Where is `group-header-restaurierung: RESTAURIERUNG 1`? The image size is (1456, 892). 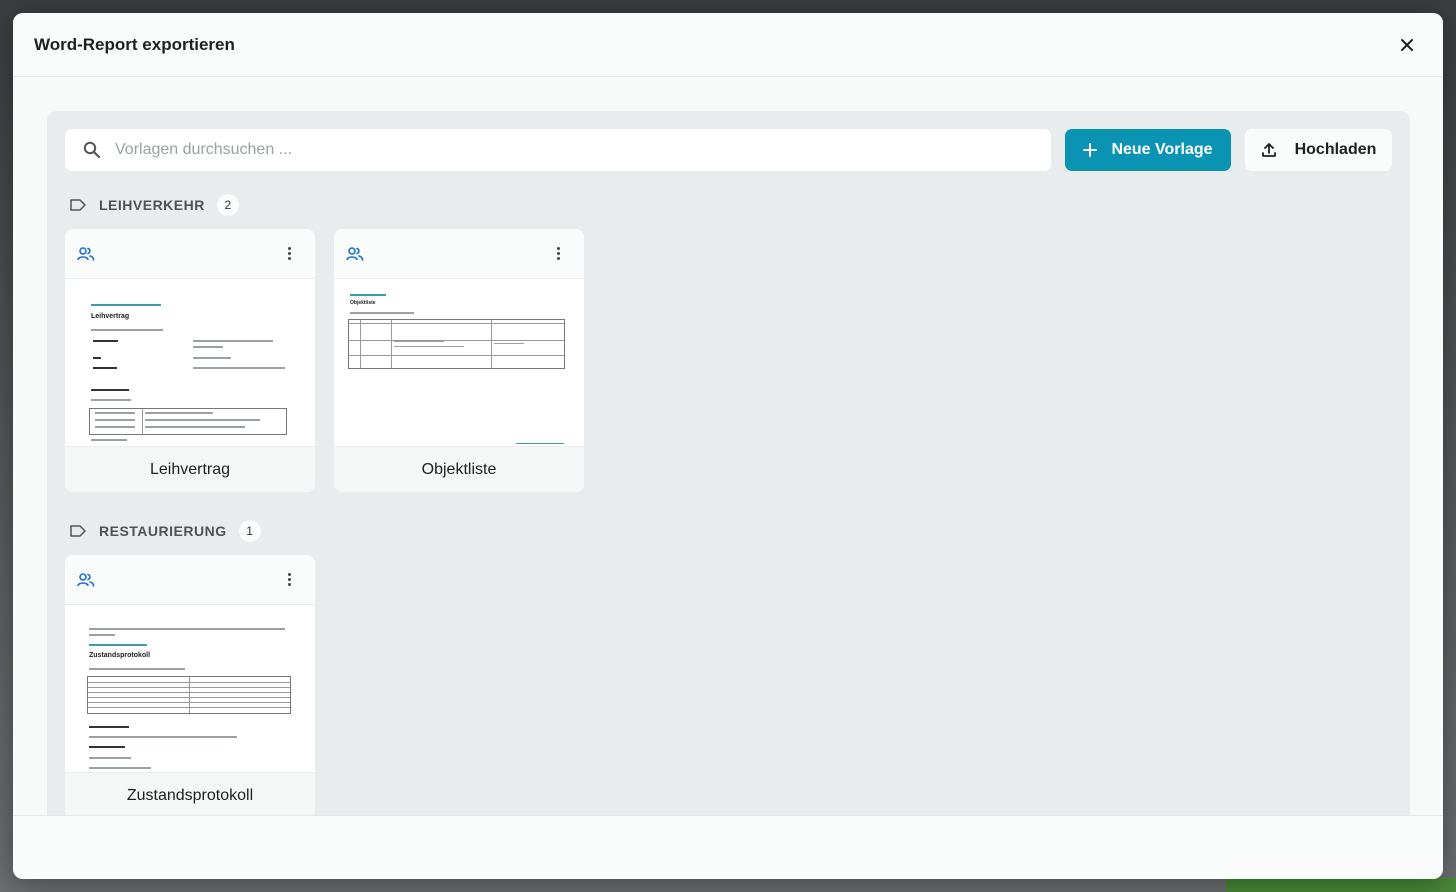 group-header-restaurierung: RESTAURIERUNG 1 is located at coordinates (165, 531).